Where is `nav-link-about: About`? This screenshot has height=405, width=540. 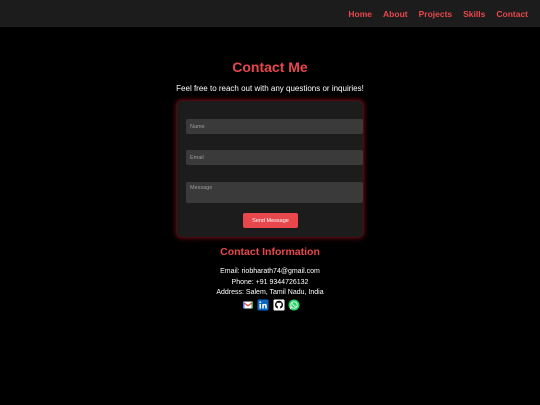
nav-link-about: About is located at coordinates (395, 14).